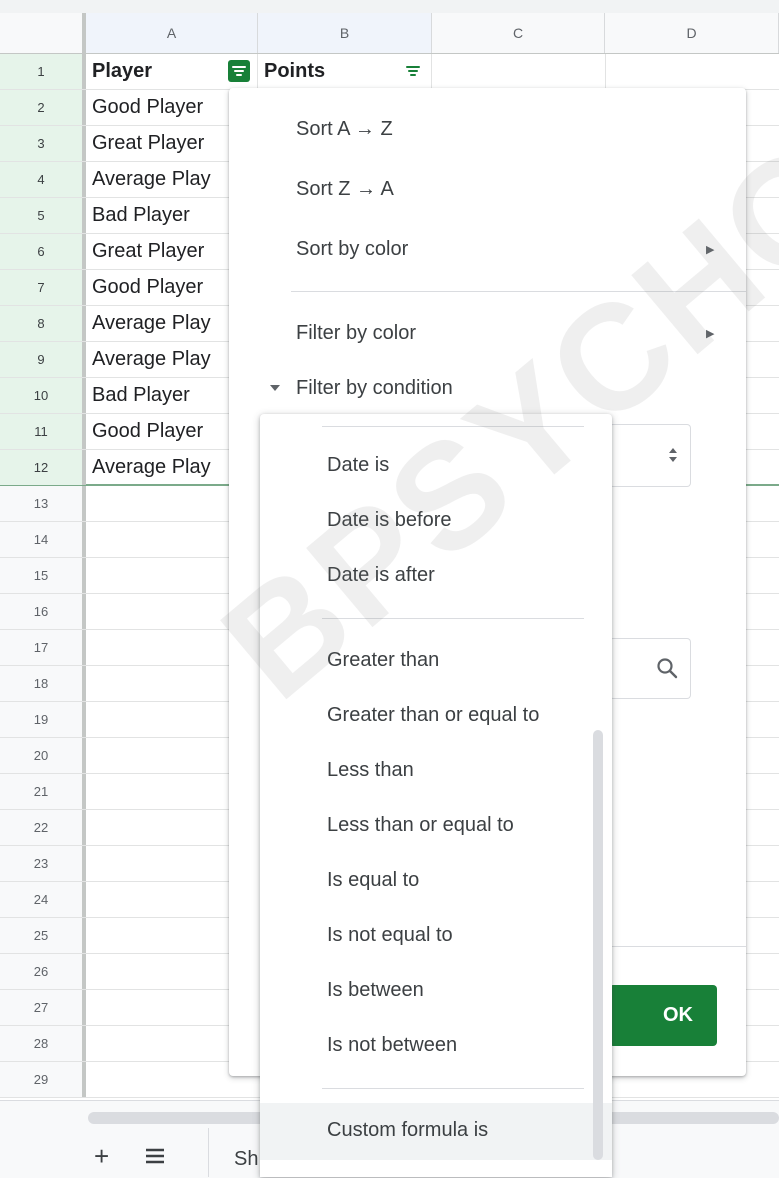 Image resolution: width=779 pixels, height=1178 pixels. What do you see at coordinates (43, 1007) in the screenshot?
I see `row-header: 27` at bounding box center [43, 1007].